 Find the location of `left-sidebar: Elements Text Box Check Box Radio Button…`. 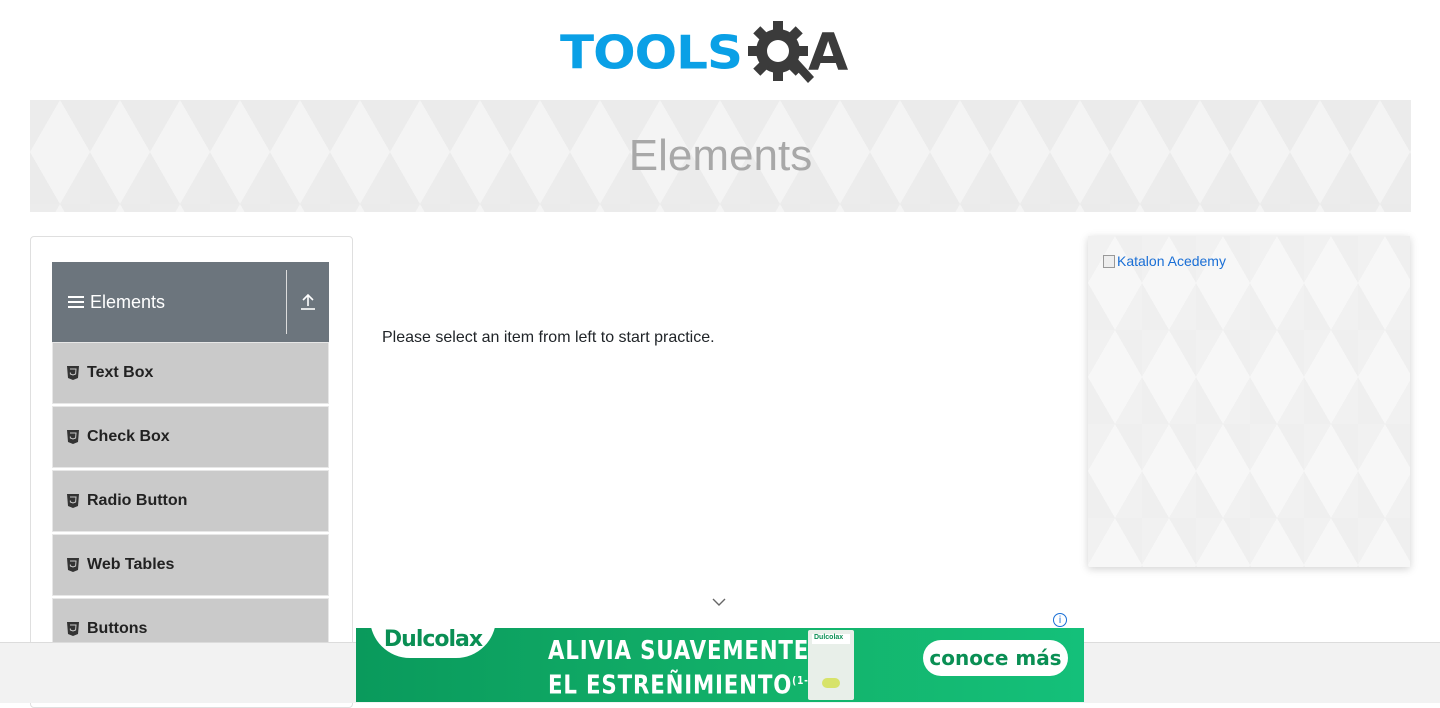

left-sidebar: Elements Text Box Check Box Radio Button… is located at coordinates (191, 472).